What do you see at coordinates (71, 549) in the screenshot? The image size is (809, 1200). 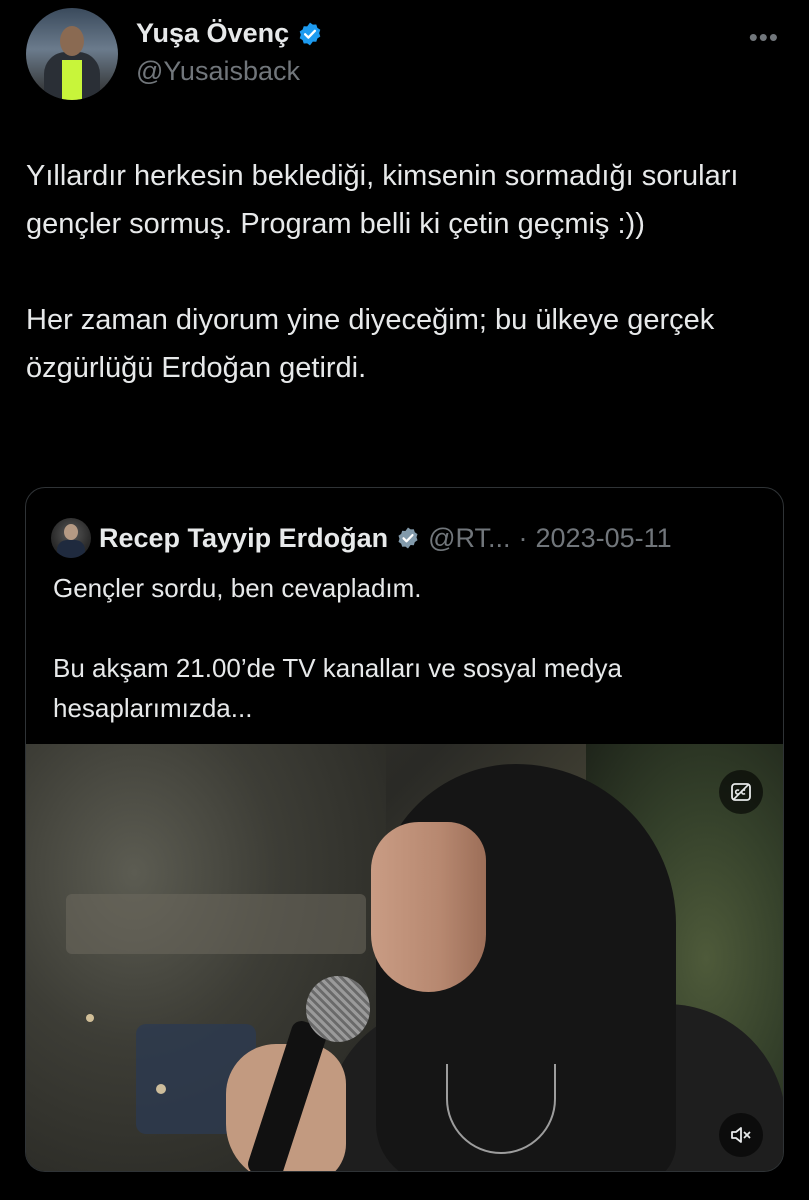 I see `quoted-avatar-suit` at bounding box center [71, 549].